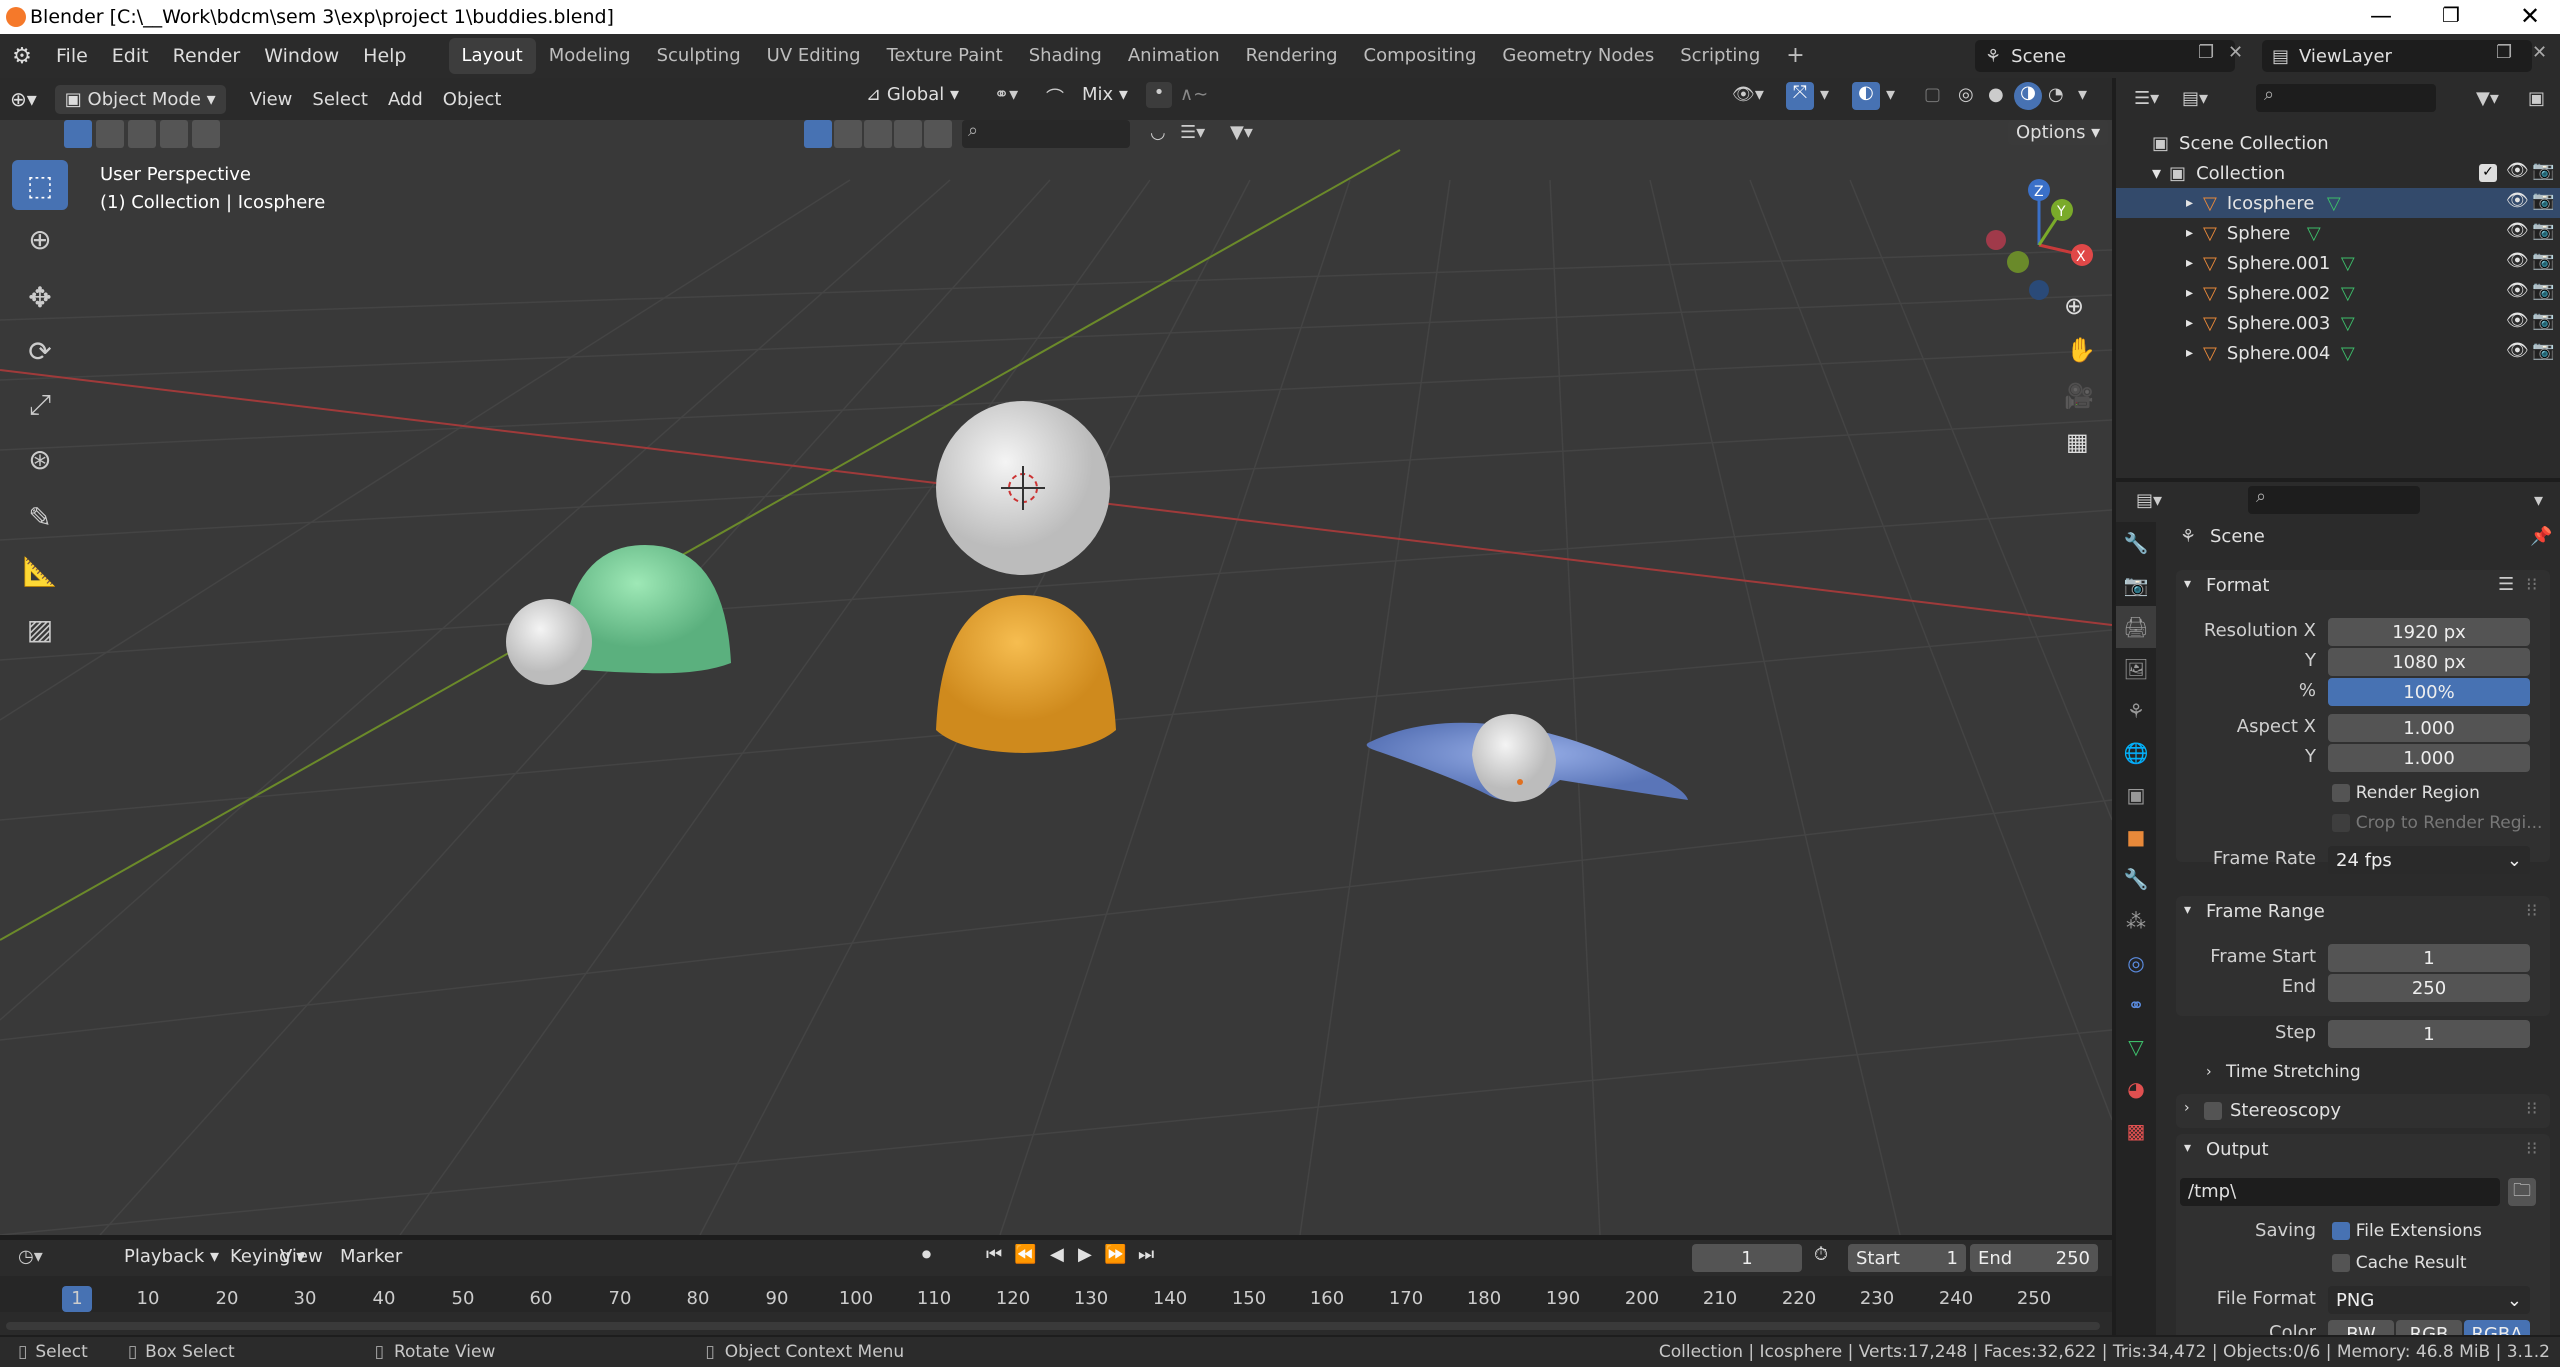 The height and width of the screenshot is (1367, 2560). Describe the element at coordinates (1174, 56) in the screenshot. I see `tab-animation: Animation` at that location.